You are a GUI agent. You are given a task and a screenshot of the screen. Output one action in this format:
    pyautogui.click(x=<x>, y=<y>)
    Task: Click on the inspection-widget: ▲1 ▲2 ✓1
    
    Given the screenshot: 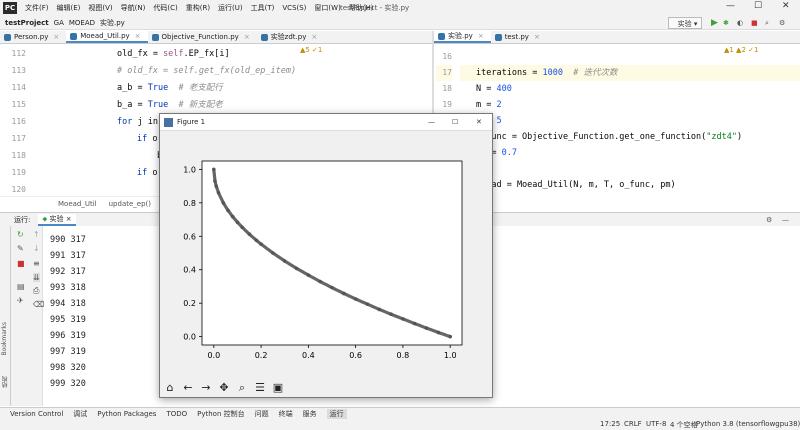 What is the action you would take?
    pyautogui.click(x=741, y=50)
    